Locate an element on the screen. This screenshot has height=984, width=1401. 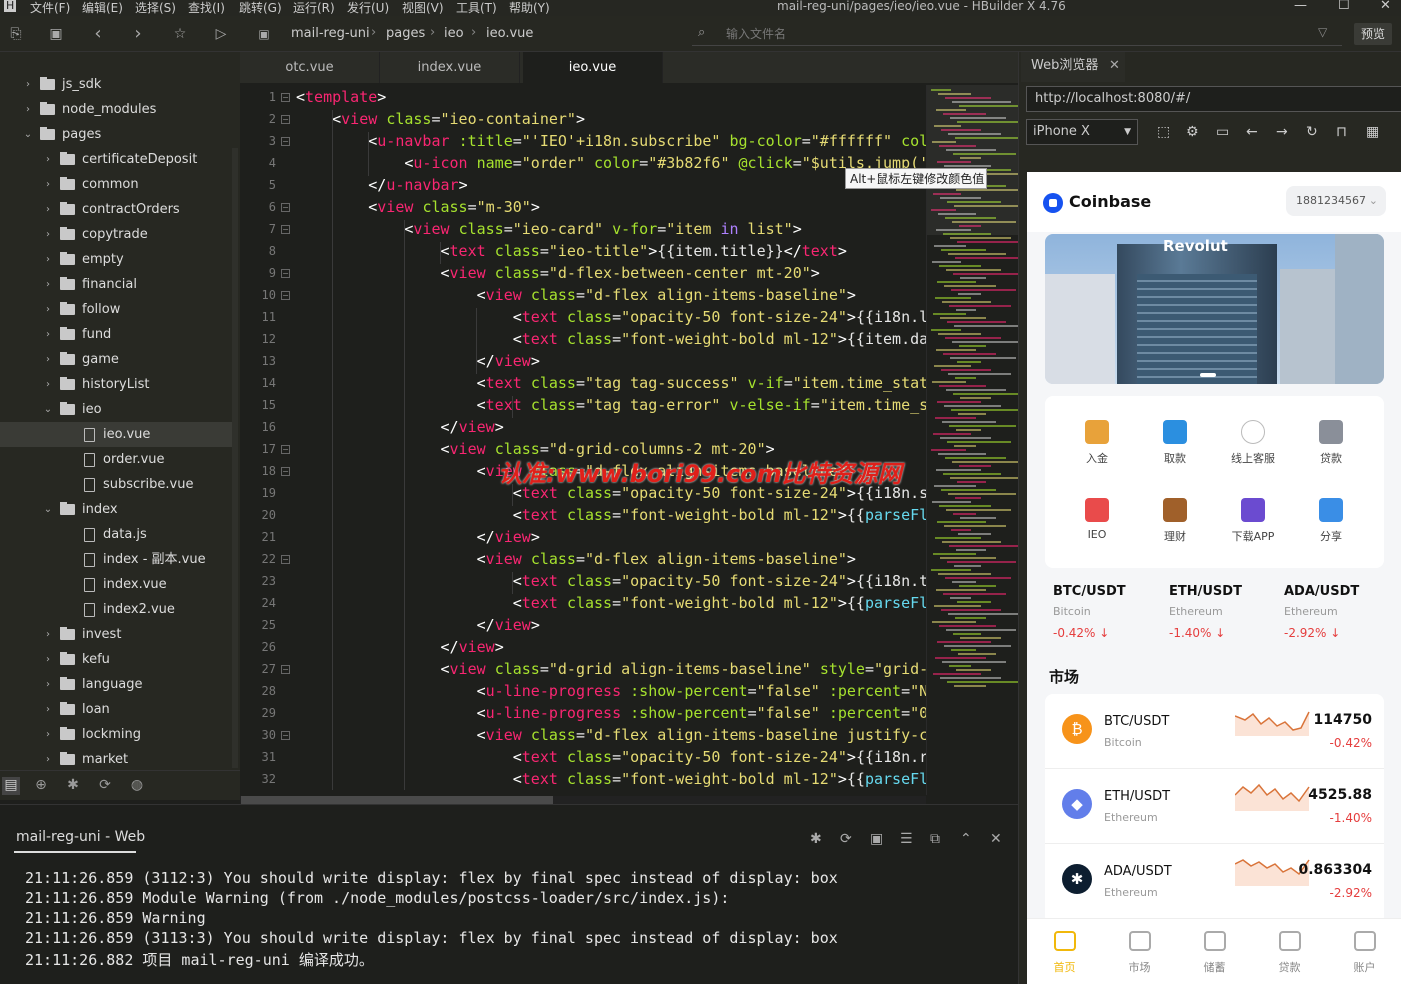
file-explorer-icon: ▤ is located at coordinates (11, 786).